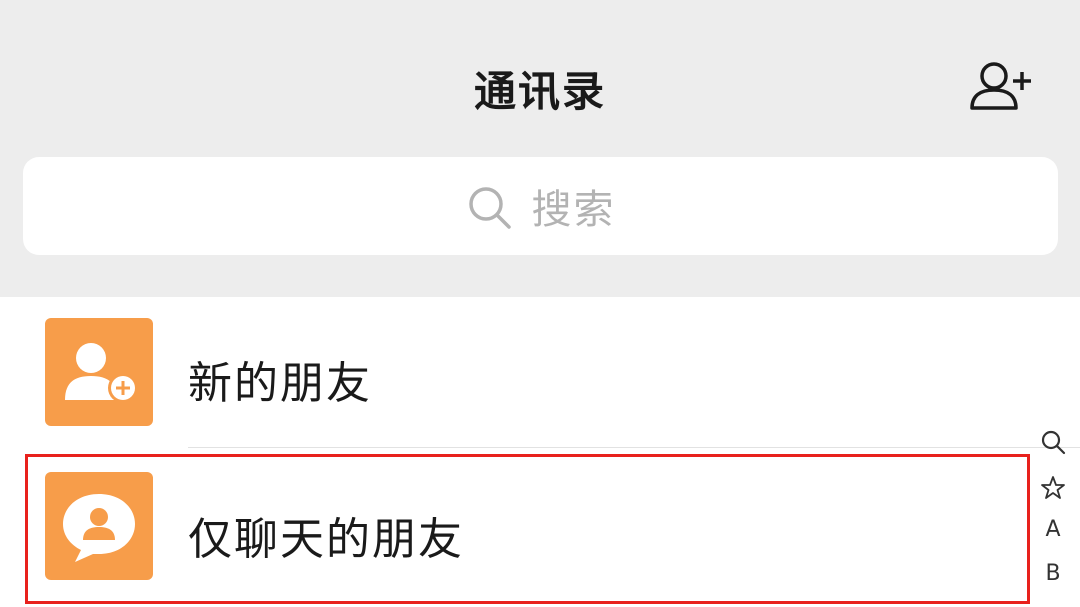 Image resolution: width=1080 pixels, height=607 pixels. I want to click on index-star, so click(1053, 491).